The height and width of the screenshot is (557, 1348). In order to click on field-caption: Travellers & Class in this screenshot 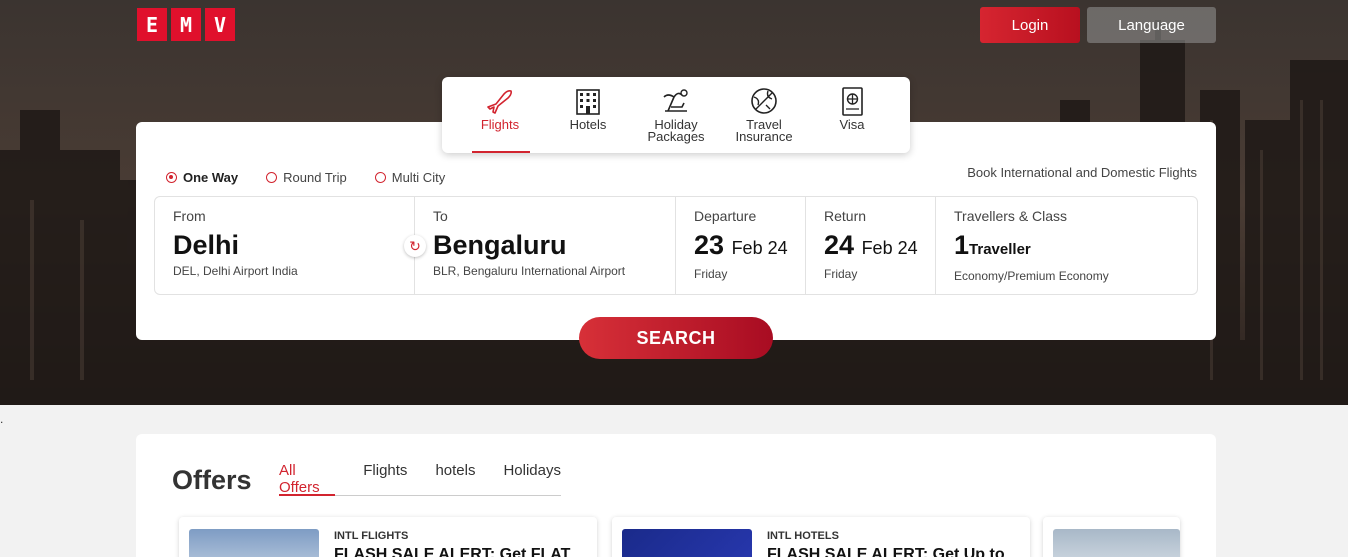, I will do `click(1011, 216)`.